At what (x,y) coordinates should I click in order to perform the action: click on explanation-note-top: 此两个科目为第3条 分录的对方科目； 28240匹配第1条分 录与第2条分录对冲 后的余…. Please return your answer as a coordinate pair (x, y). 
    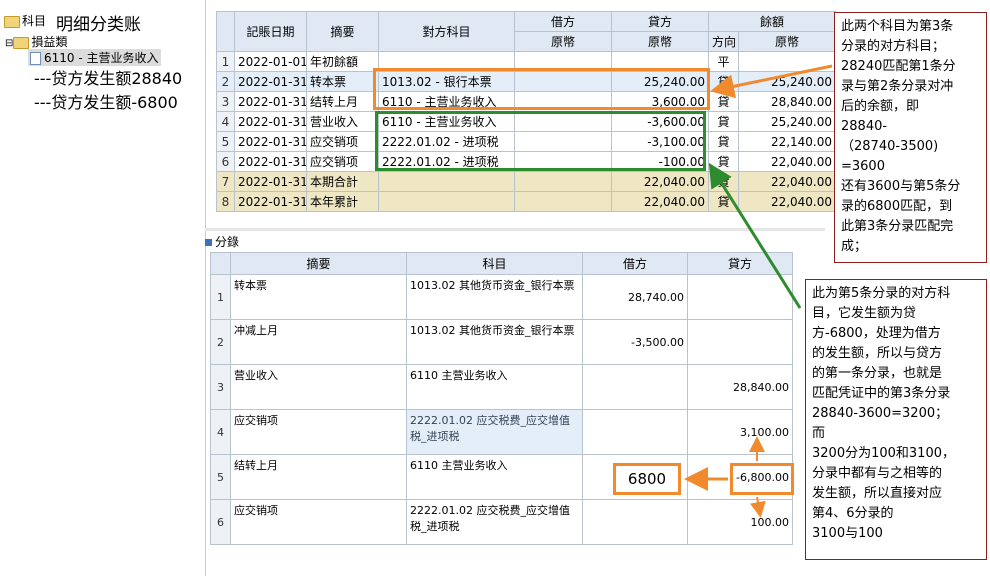
    Looking at the image, I should click on (910, 137).